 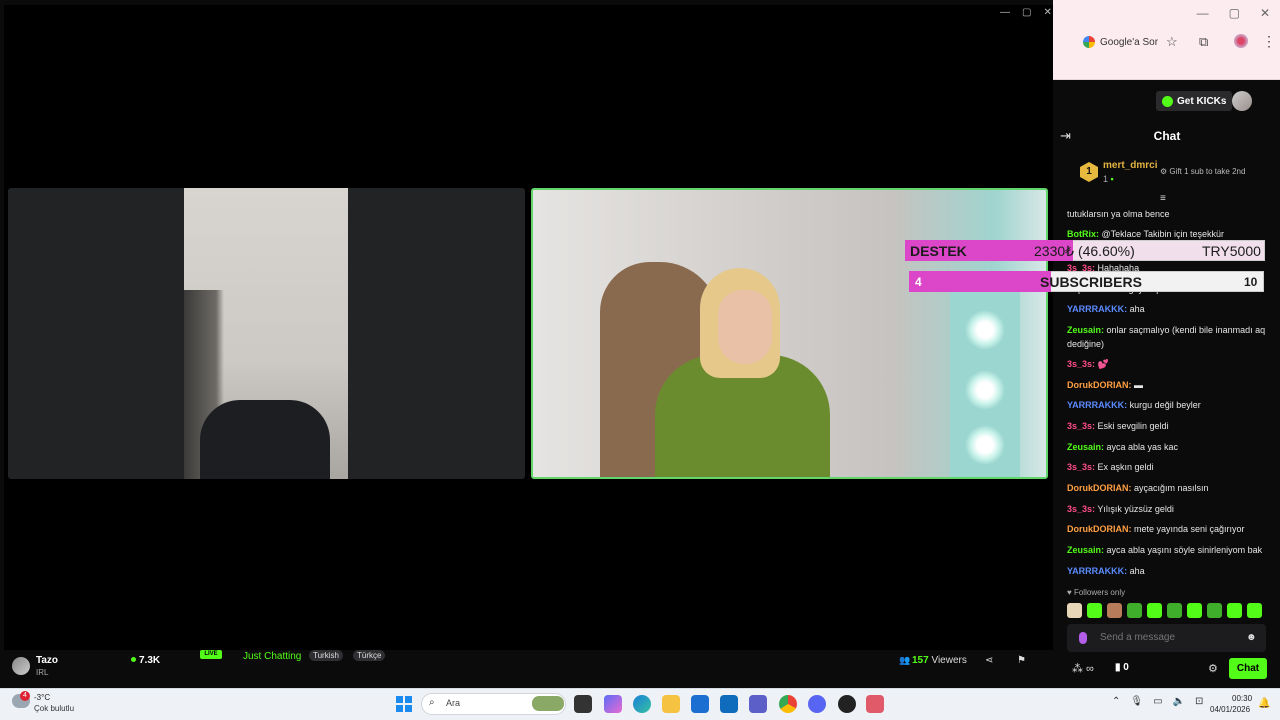 What do you see at coordinates (745, 327) in the screenshot?
I see `person-face-shape` at bounding box center [745, 327].